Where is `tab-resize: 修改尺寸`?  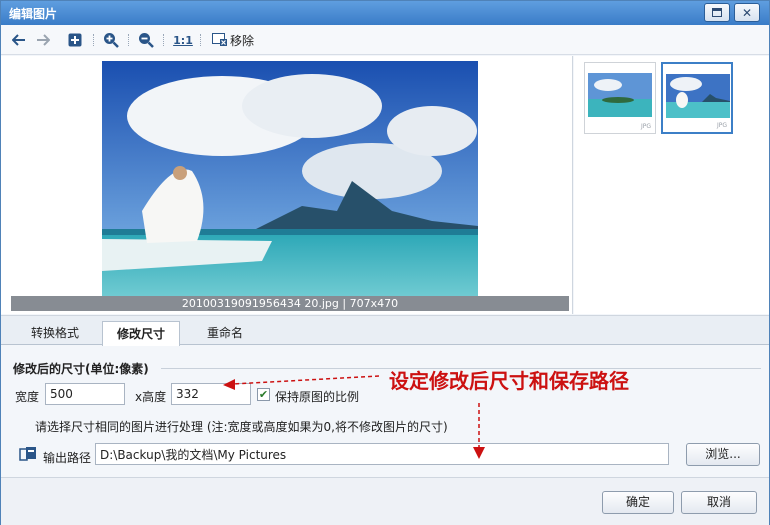 tab-resize: 修改尺寸 is located at coordinates (141, 333).